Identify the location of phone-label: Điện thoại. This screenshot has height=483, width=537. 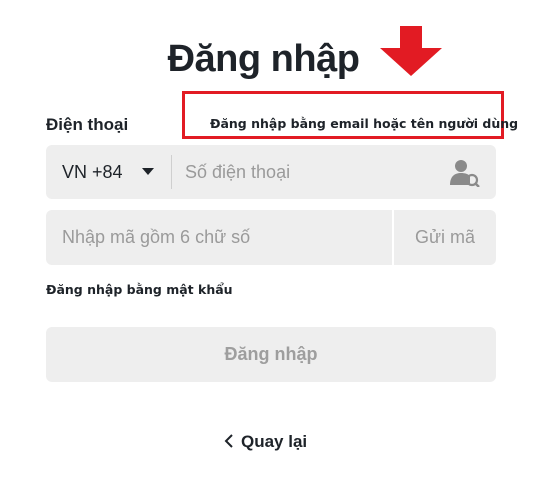
(87, 124).